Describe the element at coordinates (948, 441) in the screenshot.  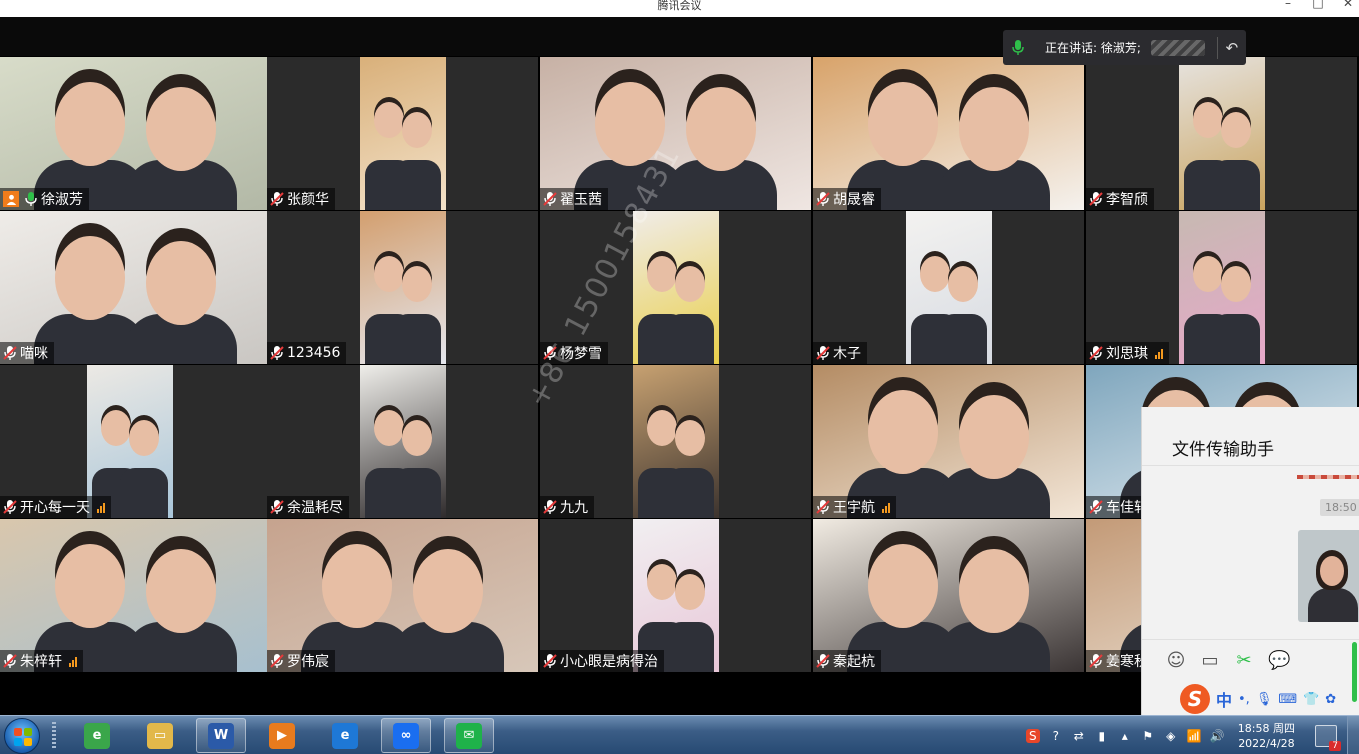
I see `participant-tile: 王宇航` at that location.